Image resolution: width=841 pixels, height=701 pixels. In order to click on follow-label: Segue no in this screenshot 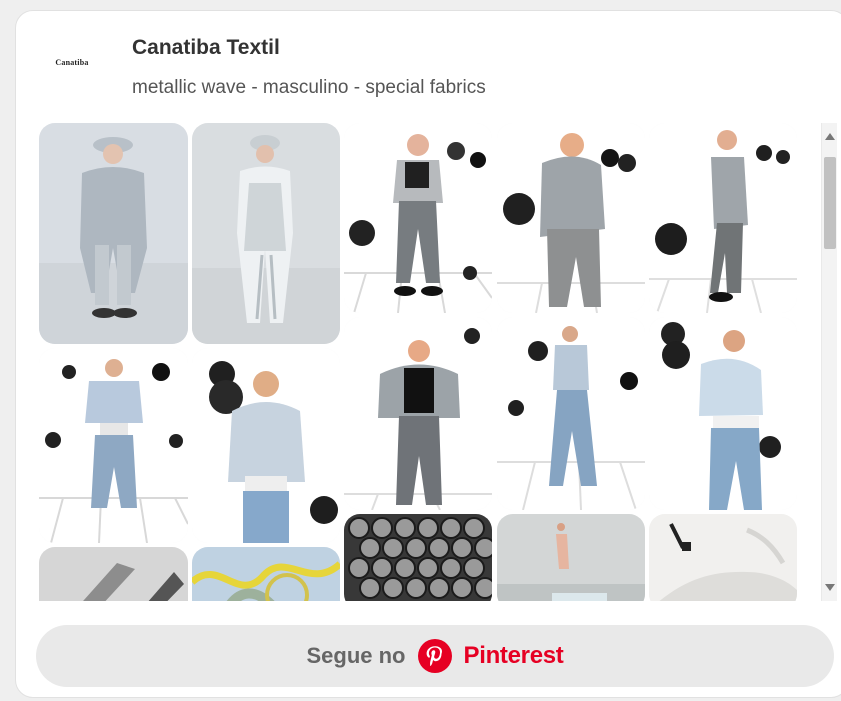, I will do `click(356, 655)`.